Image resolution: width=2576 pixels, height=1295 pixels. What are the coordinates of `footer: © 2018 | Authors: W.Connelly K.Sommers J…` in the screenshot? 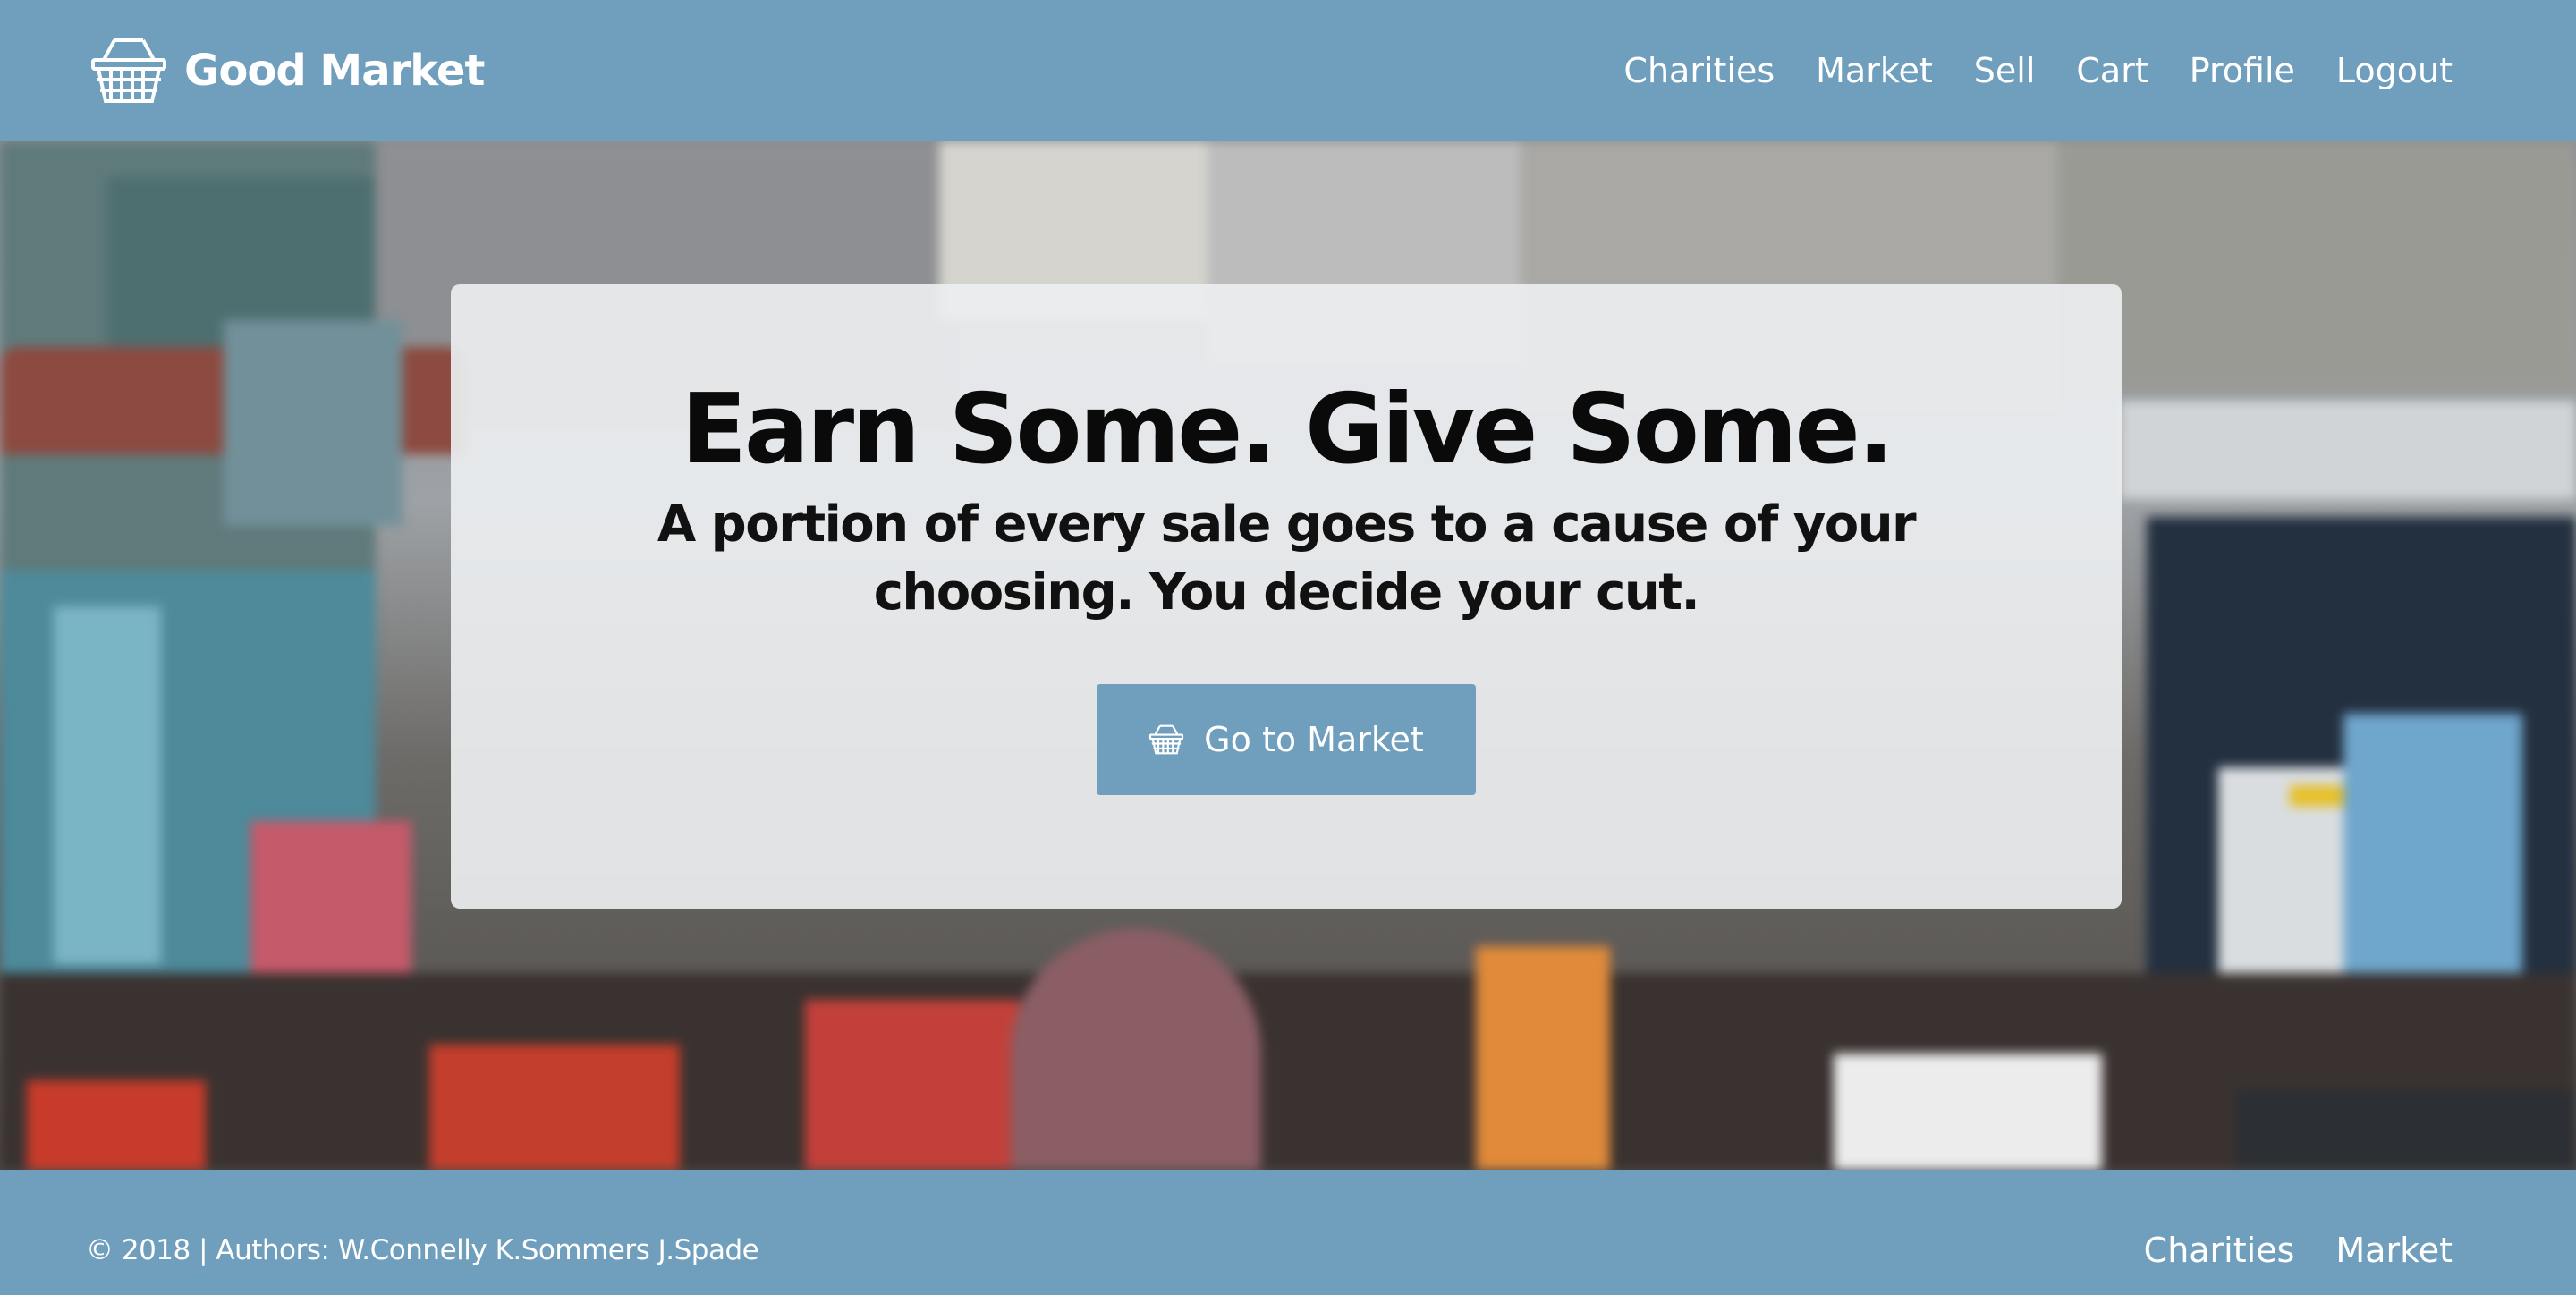 It's located at (1288, 1233).